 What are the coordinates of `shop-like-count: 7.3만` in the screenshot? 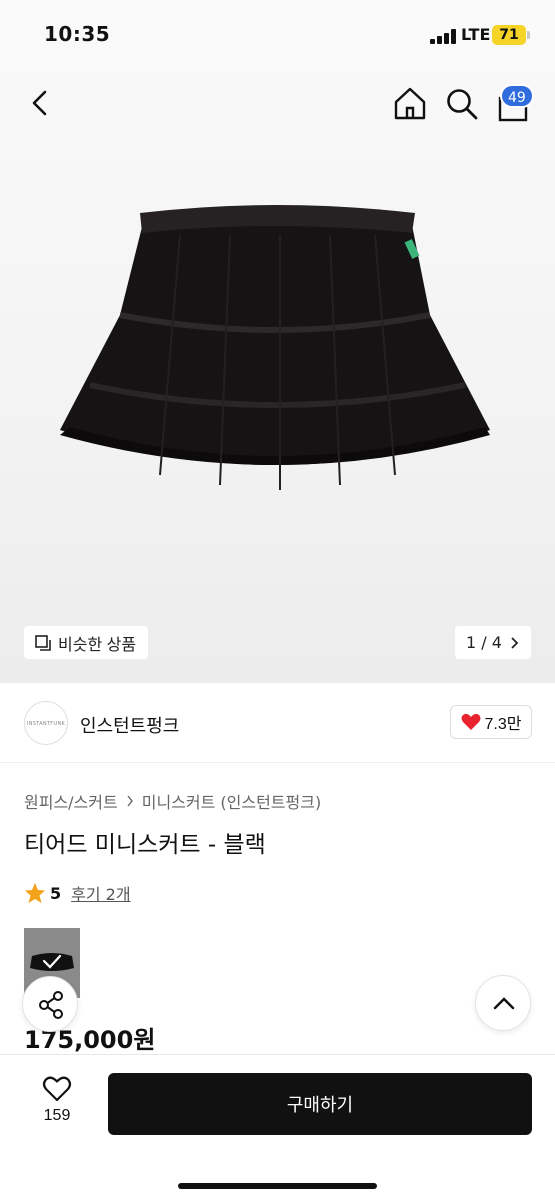 It's located at (503, 724).